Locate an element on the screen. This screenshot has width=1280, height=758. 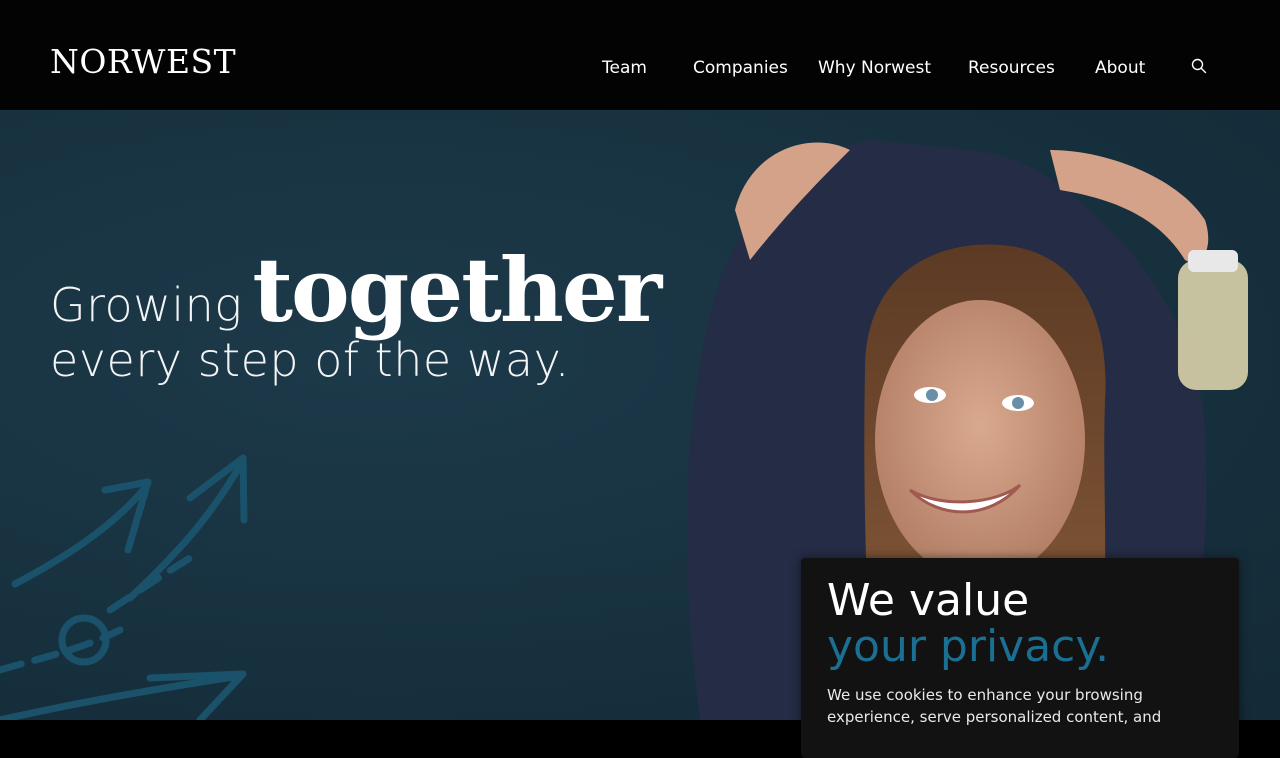
headline-line-1: Growing together is located at coordinates (356, 290).